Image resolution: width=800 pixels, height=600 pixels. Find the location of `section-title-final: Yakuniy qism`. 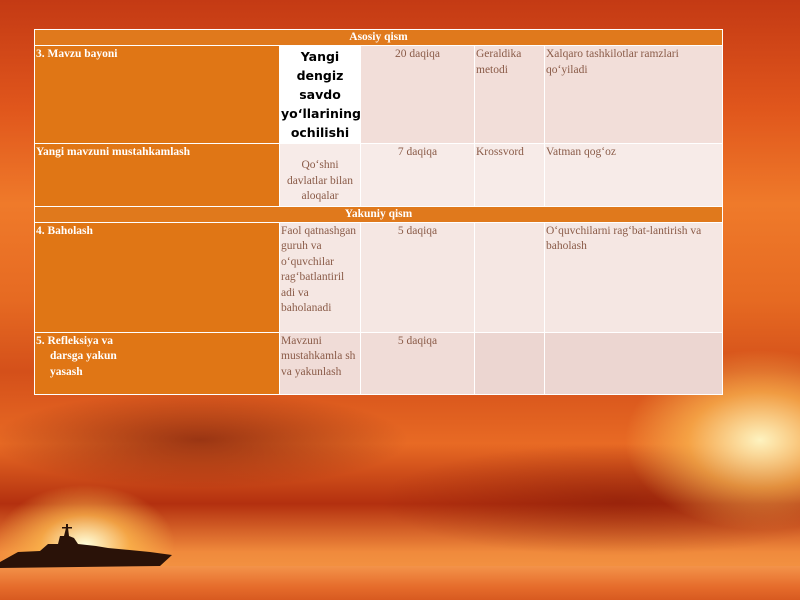

section-title-final: Yakuniy qism is located at coordinates (378, 214).